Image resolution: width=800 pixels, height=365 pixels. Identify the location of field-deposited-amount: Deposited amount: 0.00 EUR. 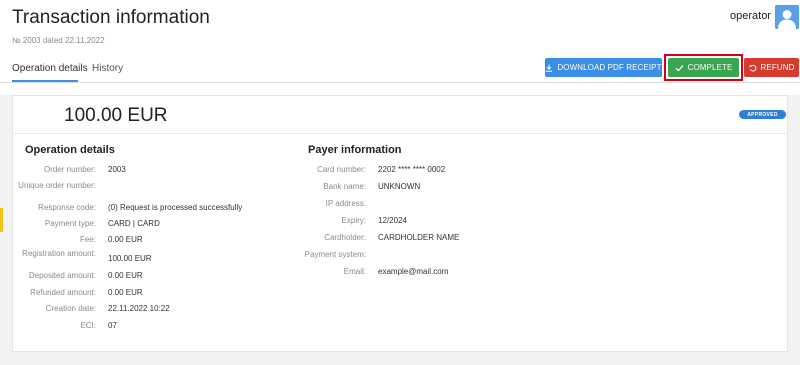
(127, 279).